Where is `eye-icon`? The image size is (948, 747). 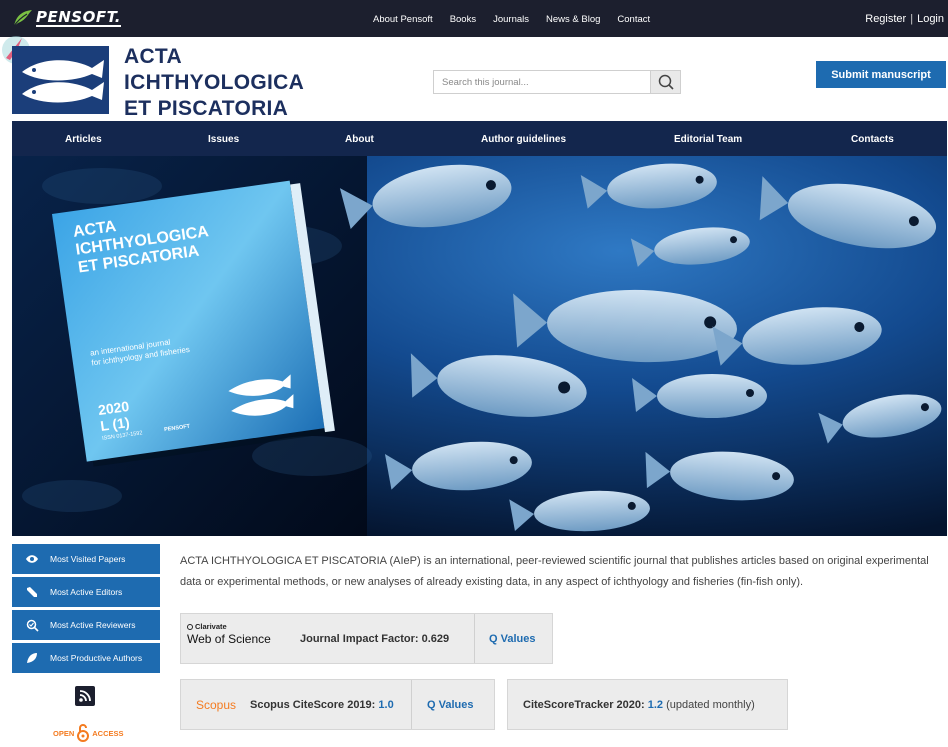
eye-icon is located at coordinates (32, 559).